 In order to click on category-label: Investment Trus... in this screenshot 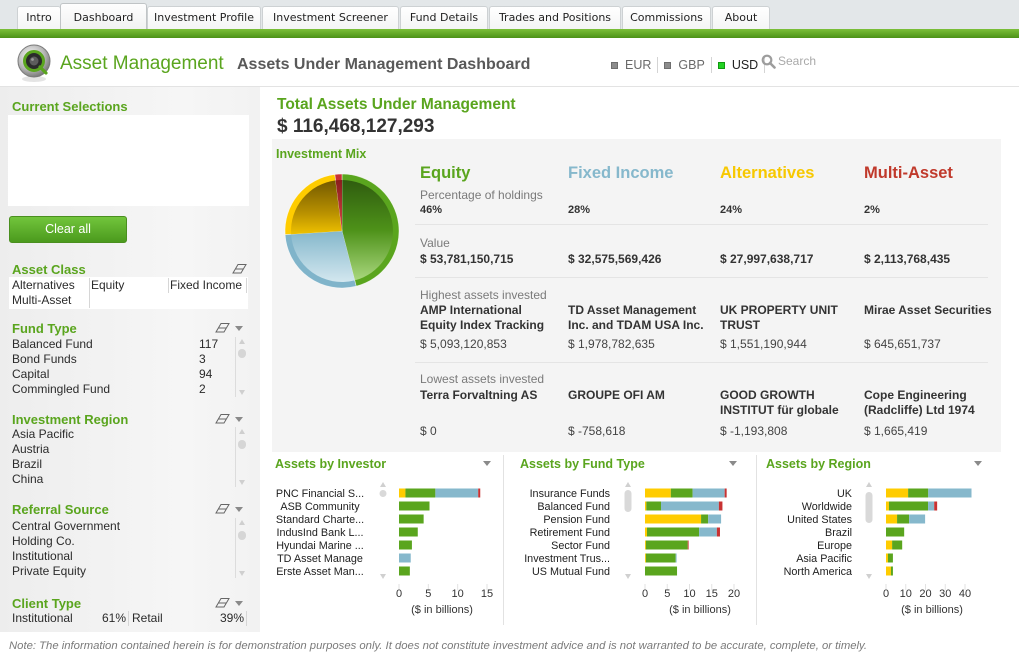, I will do `click(567, 559)`.